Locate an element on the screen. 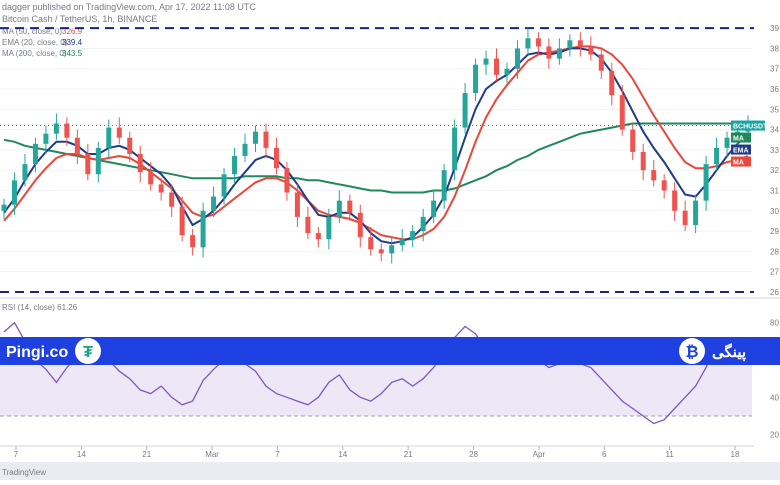  y-tick-label: 33 is located at coordinates (774, 150).